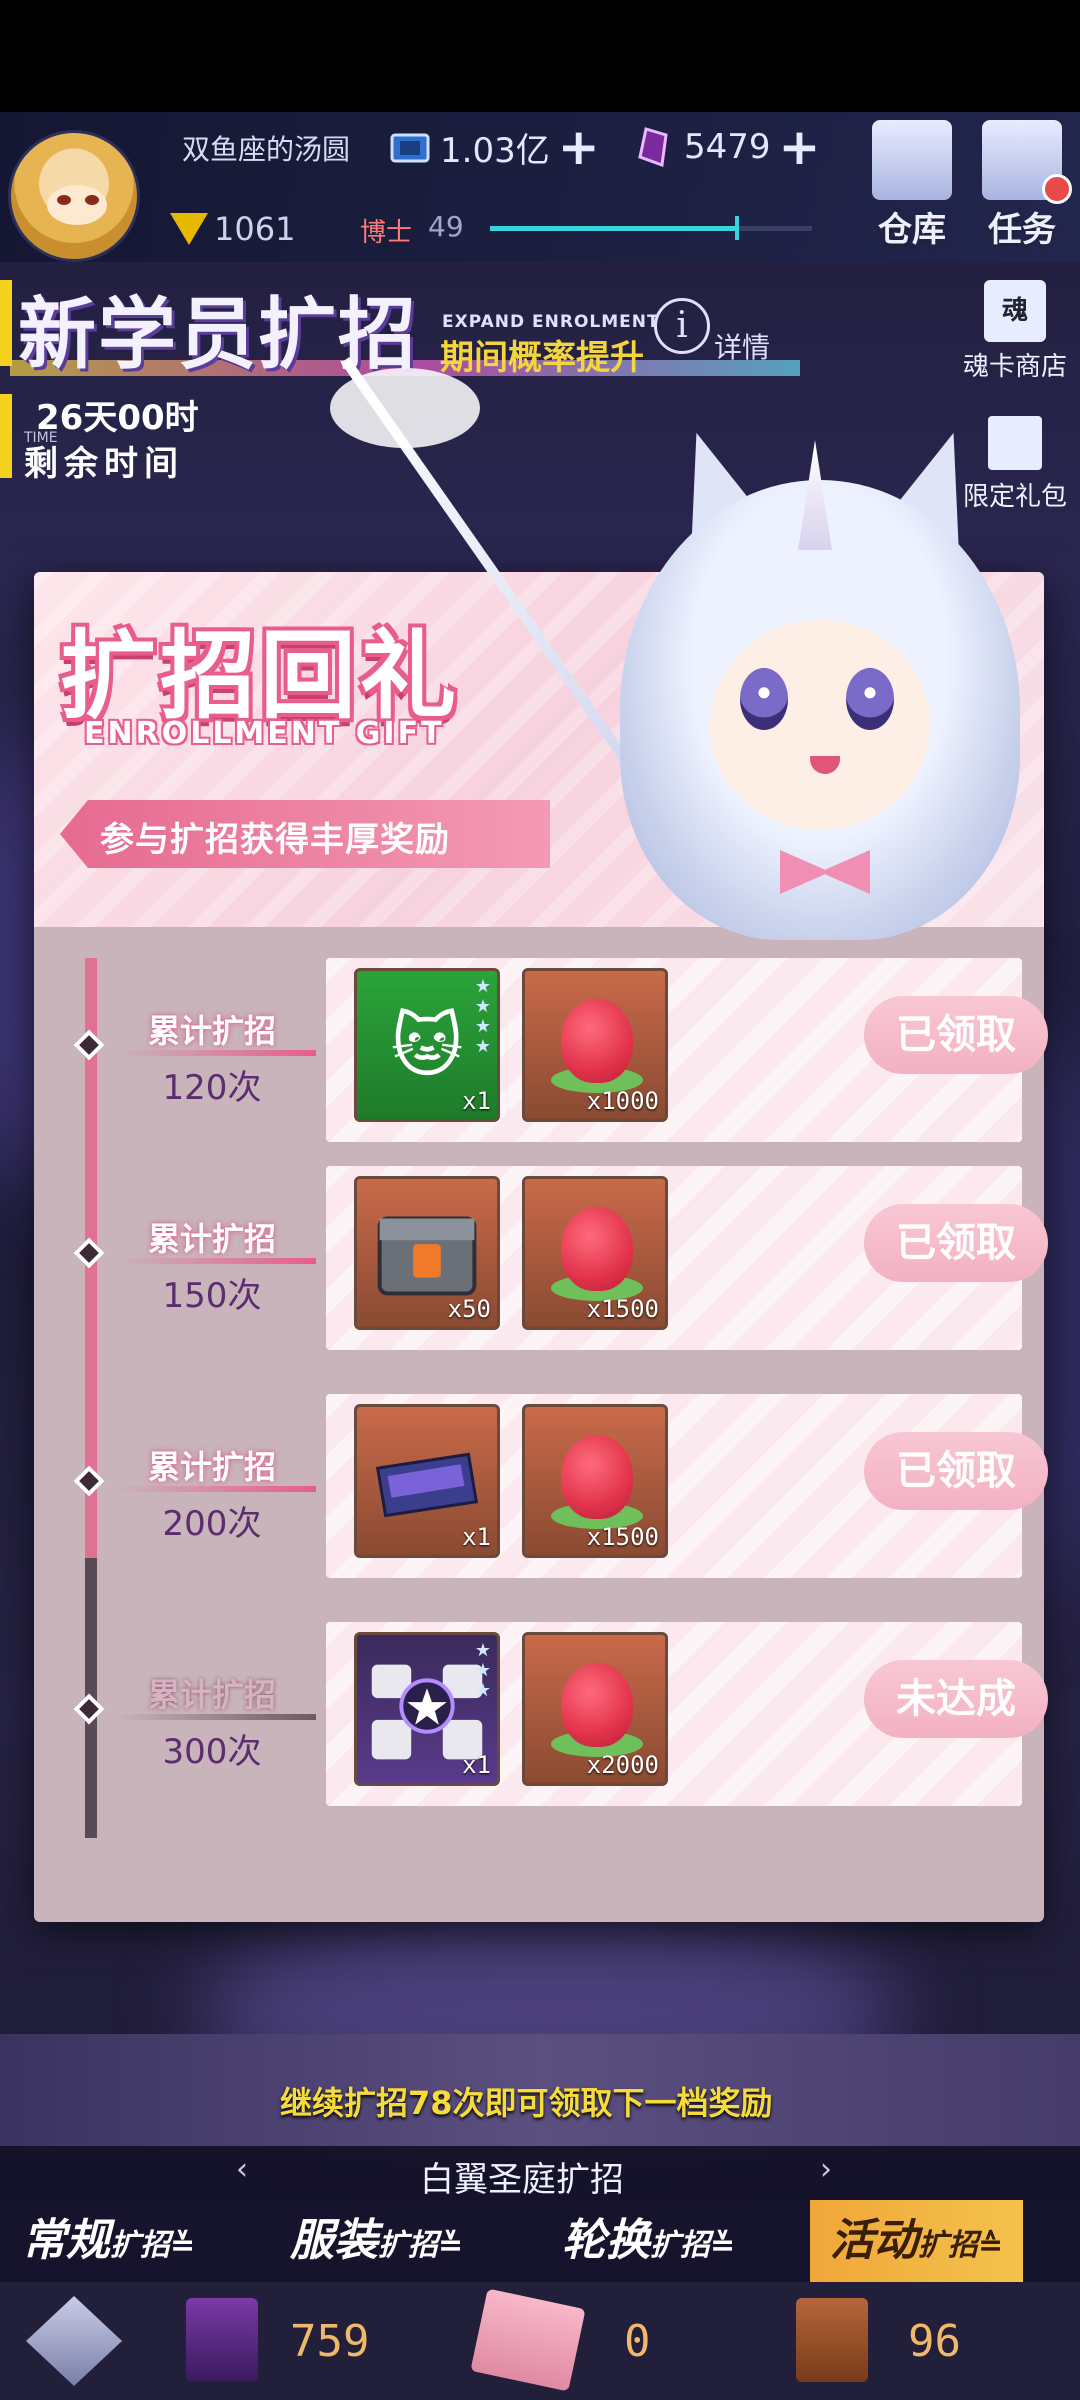  Describe the element at coordinates (189, 229) in the screenshot. I see `rank-icon` at that location.